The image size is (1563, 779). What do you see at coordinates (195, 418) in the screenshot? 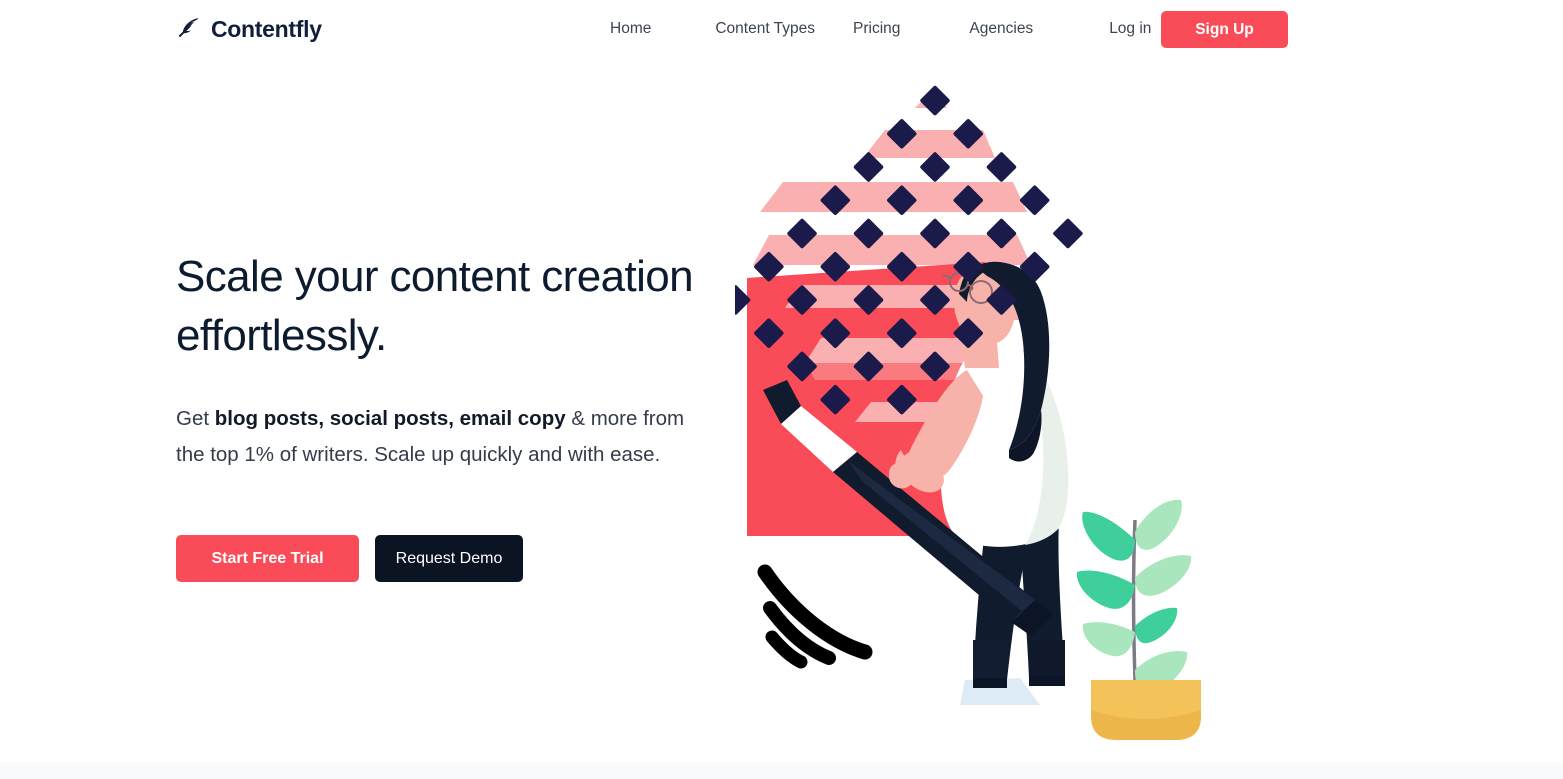
I see `hero-sub-lead: Get` at bounding box center [195, 418].